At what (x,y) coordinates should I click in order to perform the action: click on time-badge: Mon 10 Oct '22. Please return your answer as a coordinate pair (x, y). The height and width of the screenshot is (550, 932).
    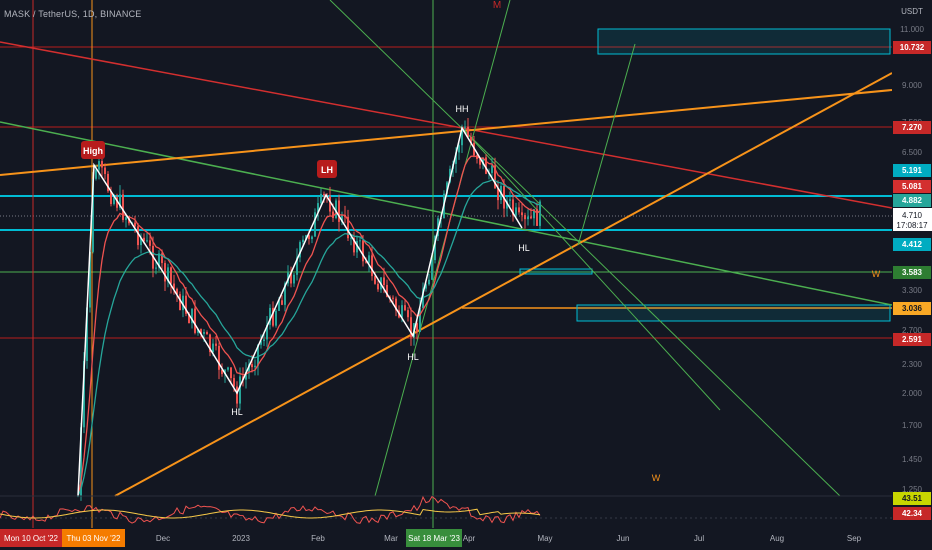
    Looking at the image, I should click on (31, 538).